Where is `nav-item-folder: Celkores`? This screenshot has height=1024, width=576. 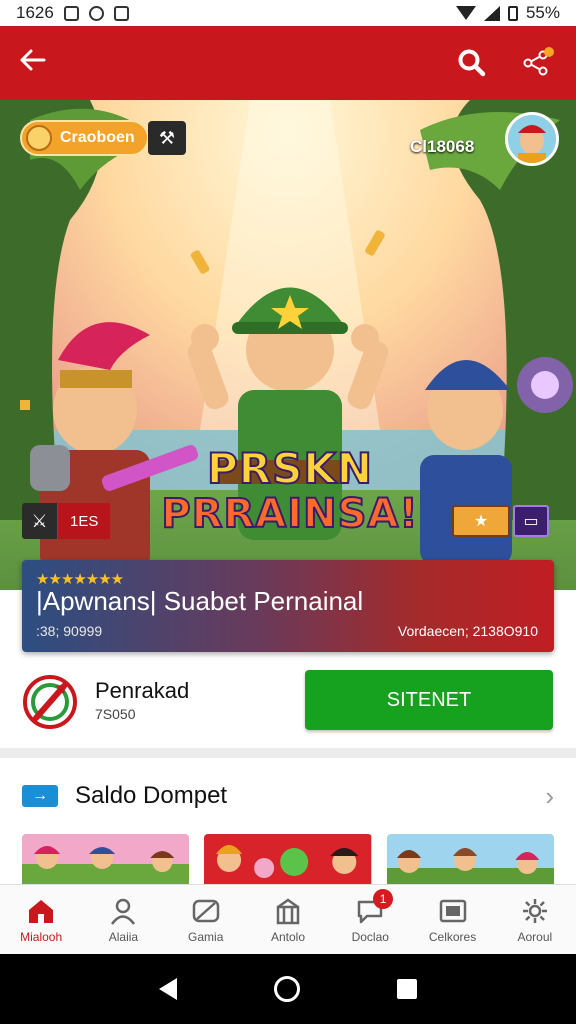 nav-item-folder: Celkores is located at coordinates (452, 919).